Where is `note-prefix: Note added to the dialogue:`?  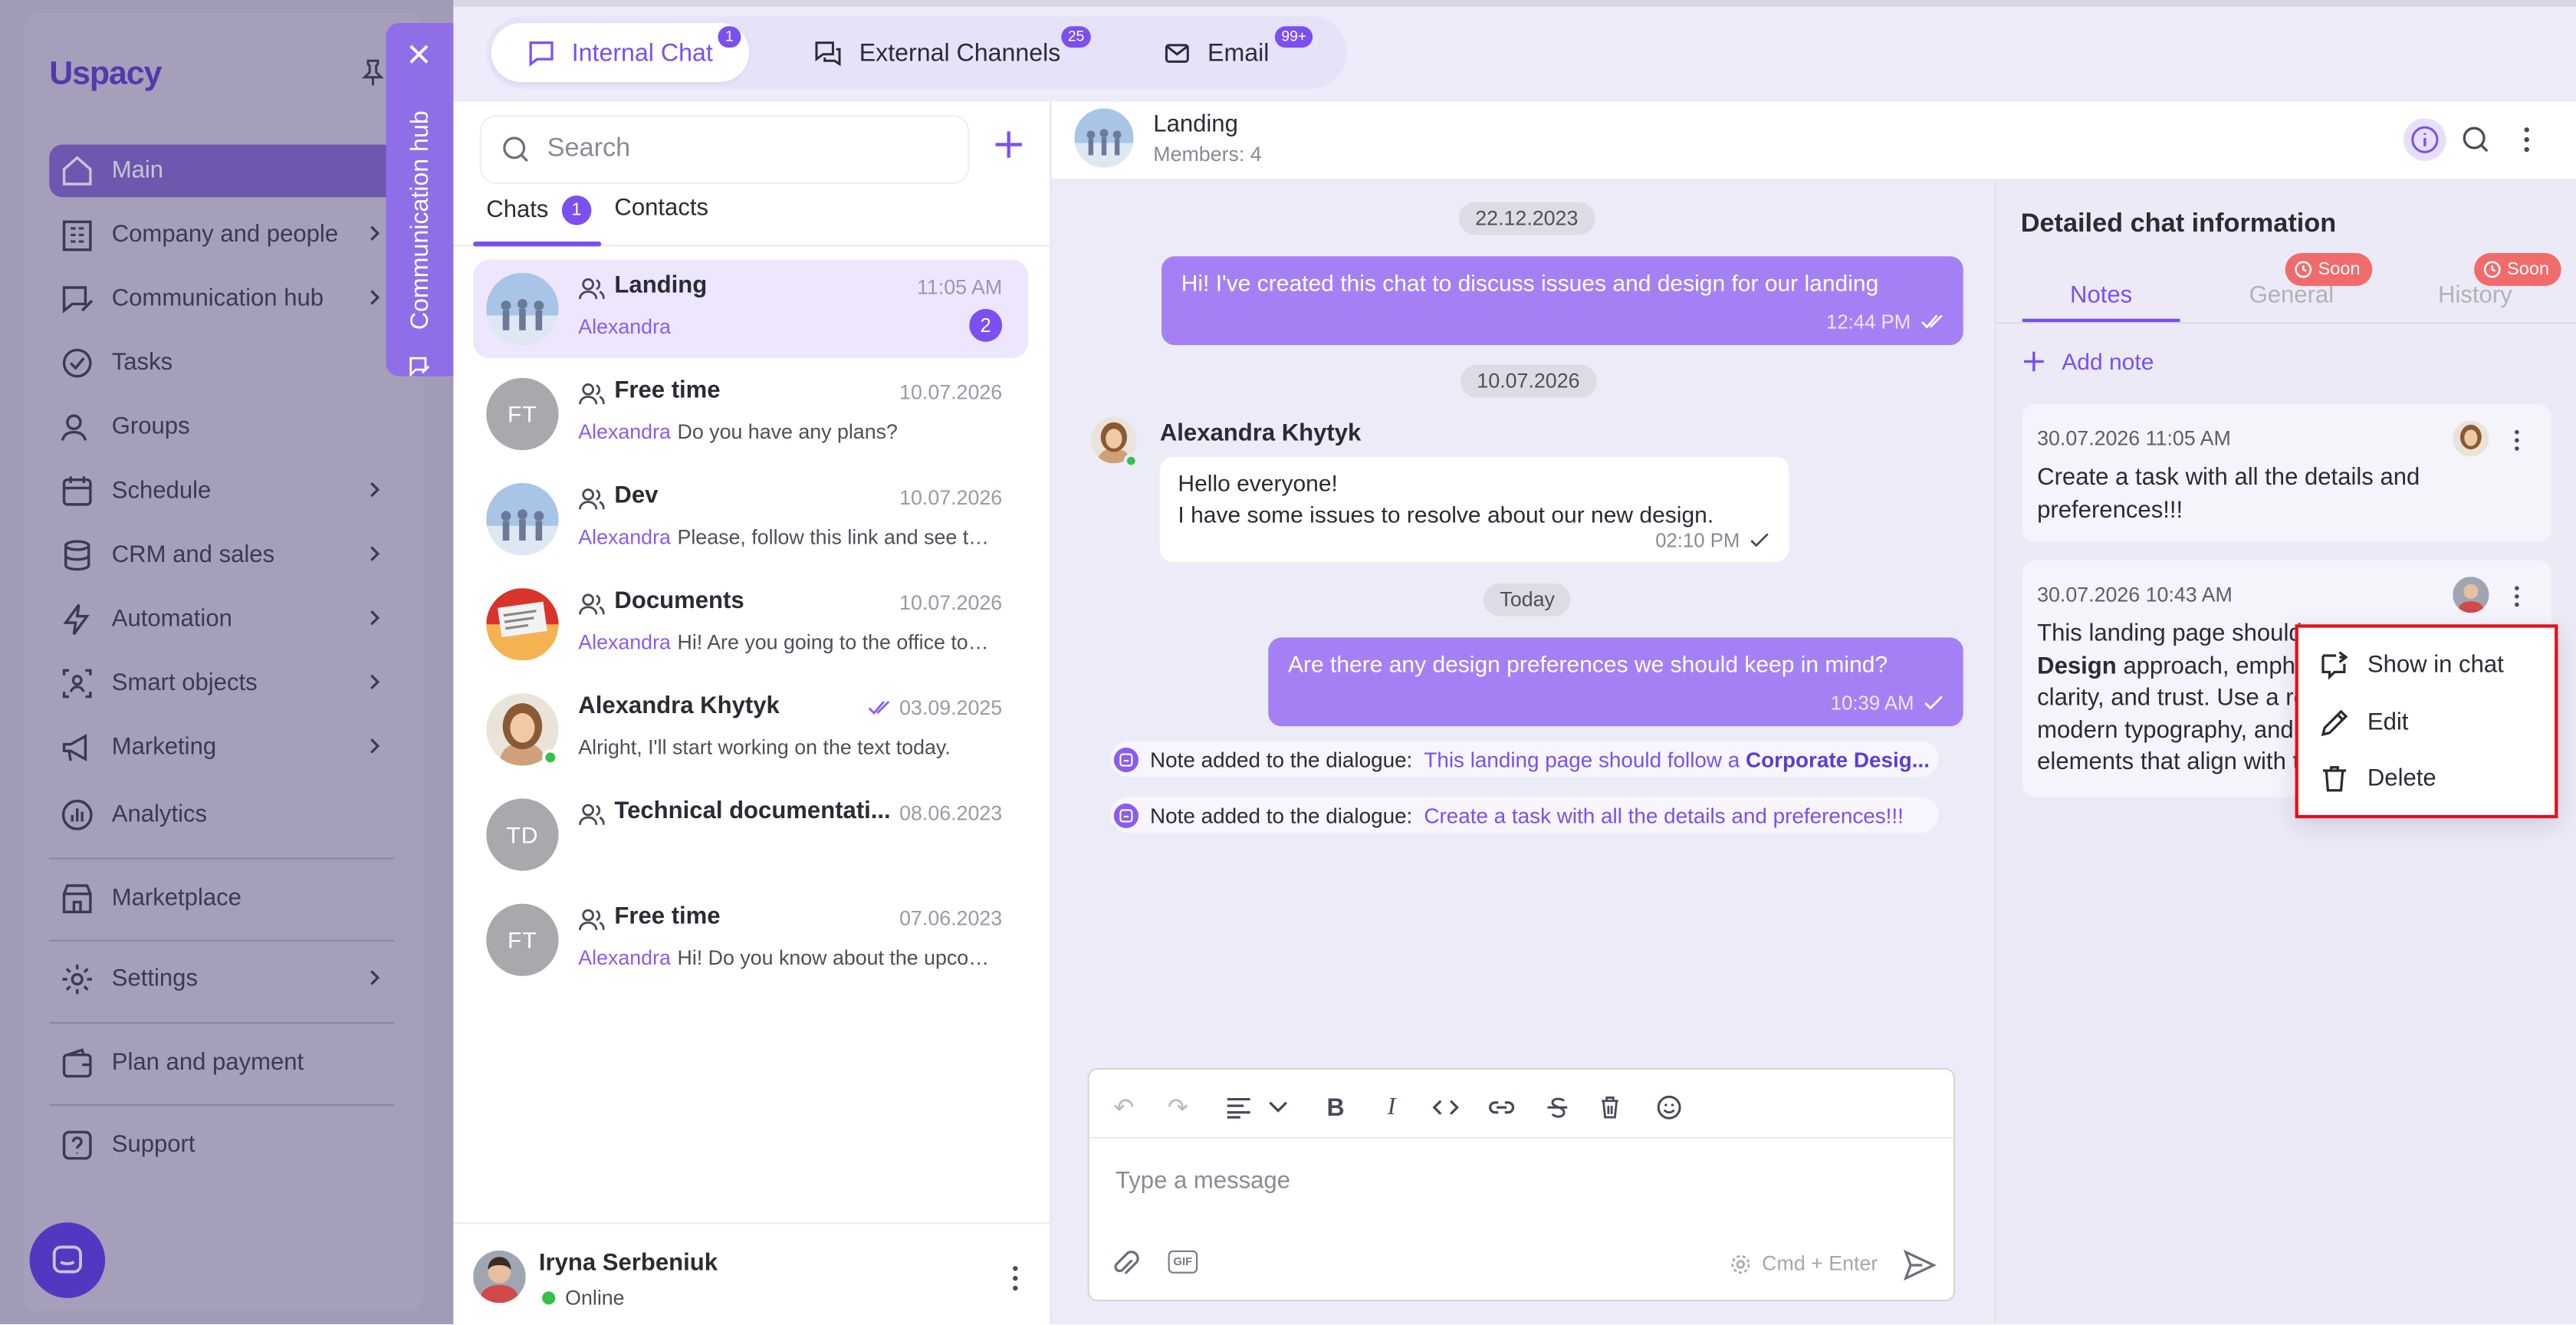
note-prefix: Note added to the dialogue: is located at coordinates (1281, 759).